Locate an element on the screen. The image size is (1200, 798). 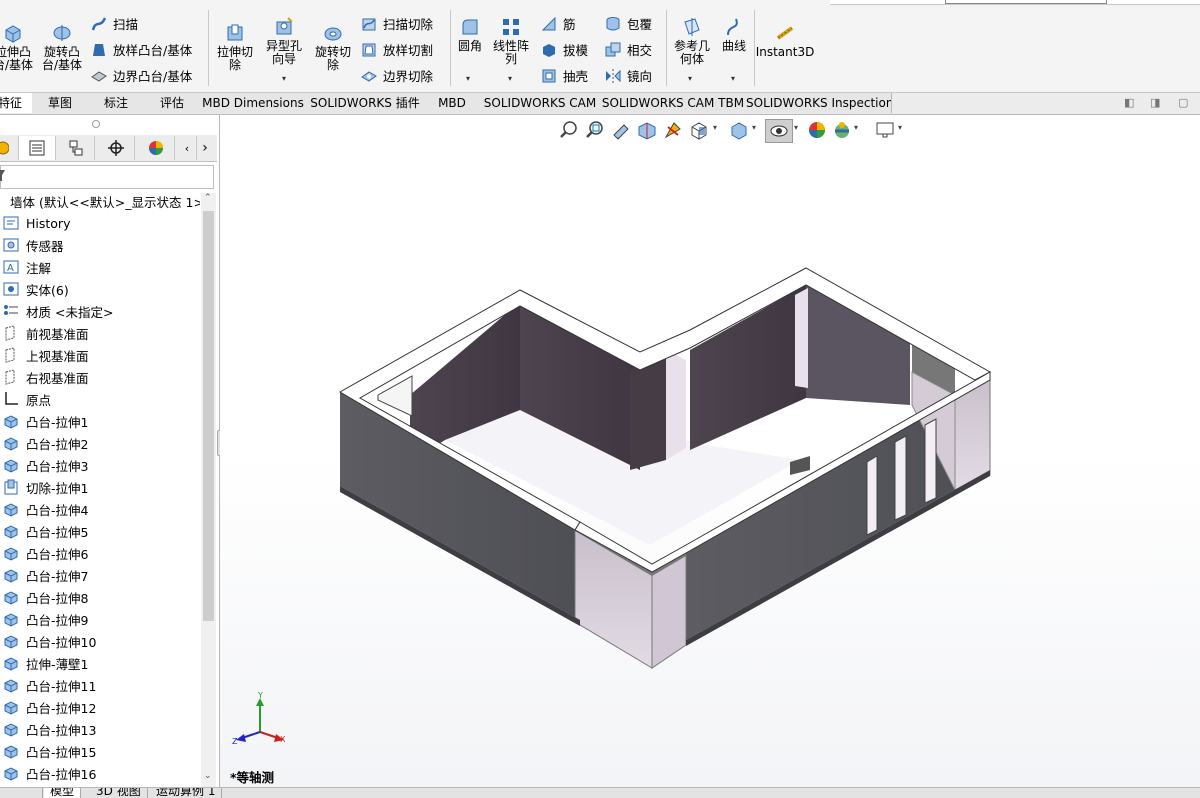
loft-boss-button: 放样凸台/基体 is located at coordinates (141, 49).